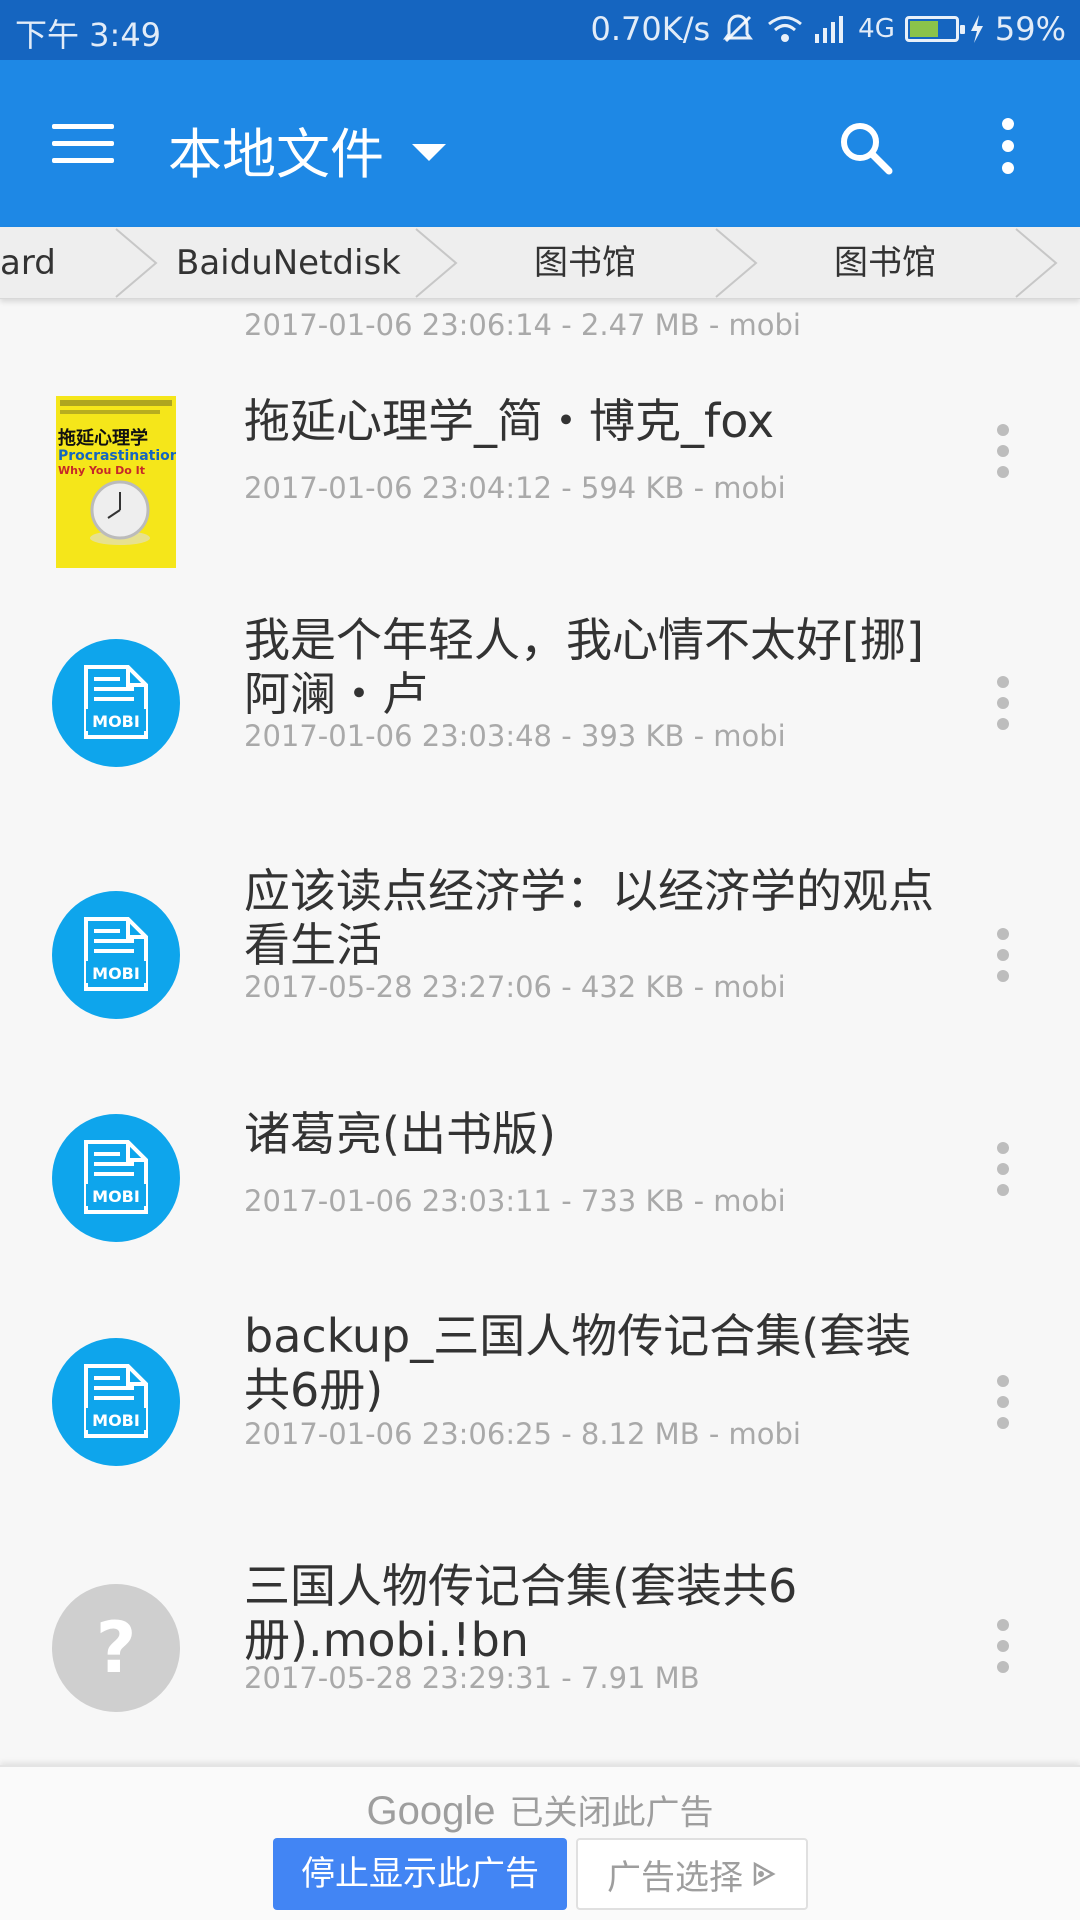 Image resolution: width=1080 pixels, height=1920 pixels. Describe the element at coordinates (977, 29) in the screenshot. I see `charging-bolt-icon` at that location.